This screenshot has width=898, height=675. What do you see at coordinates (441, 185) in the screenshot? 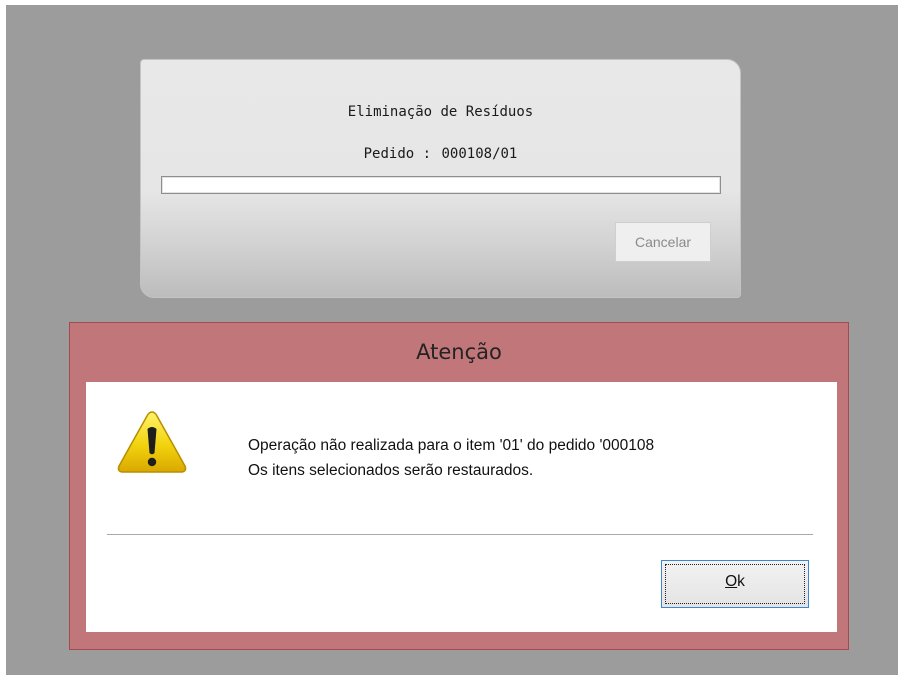
I see `progress-bar` at bounding box center [441, 185].